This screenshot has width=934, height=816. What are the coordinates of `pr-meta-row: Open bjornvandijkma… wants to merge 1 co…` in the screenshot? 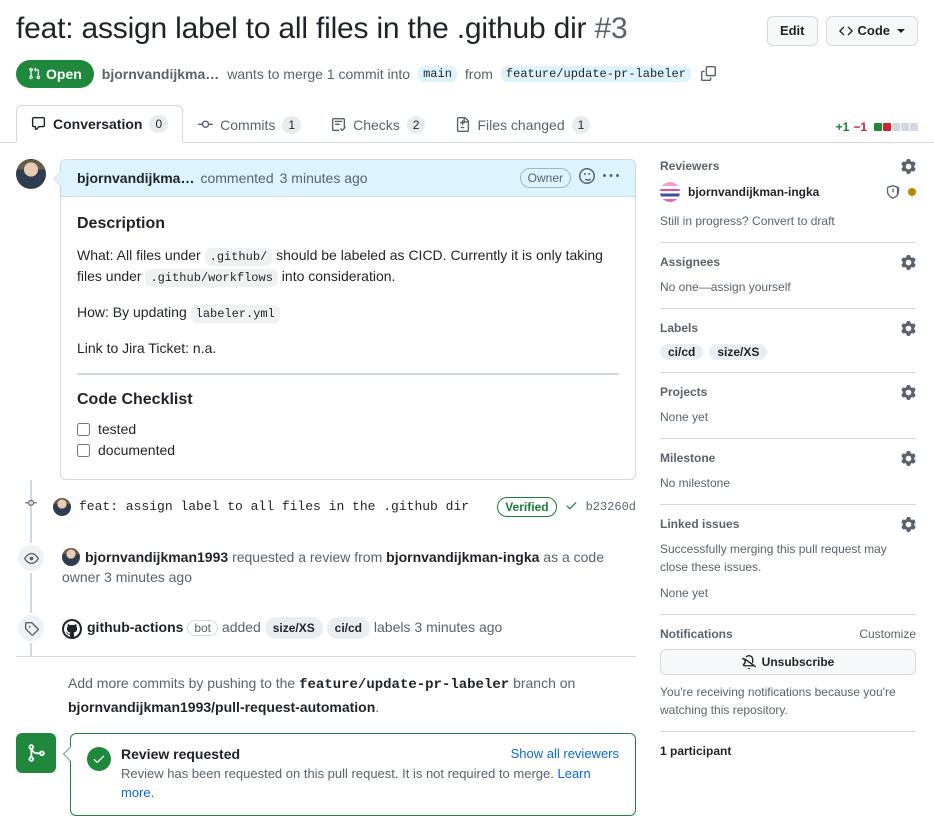 It's located at (467, 73).